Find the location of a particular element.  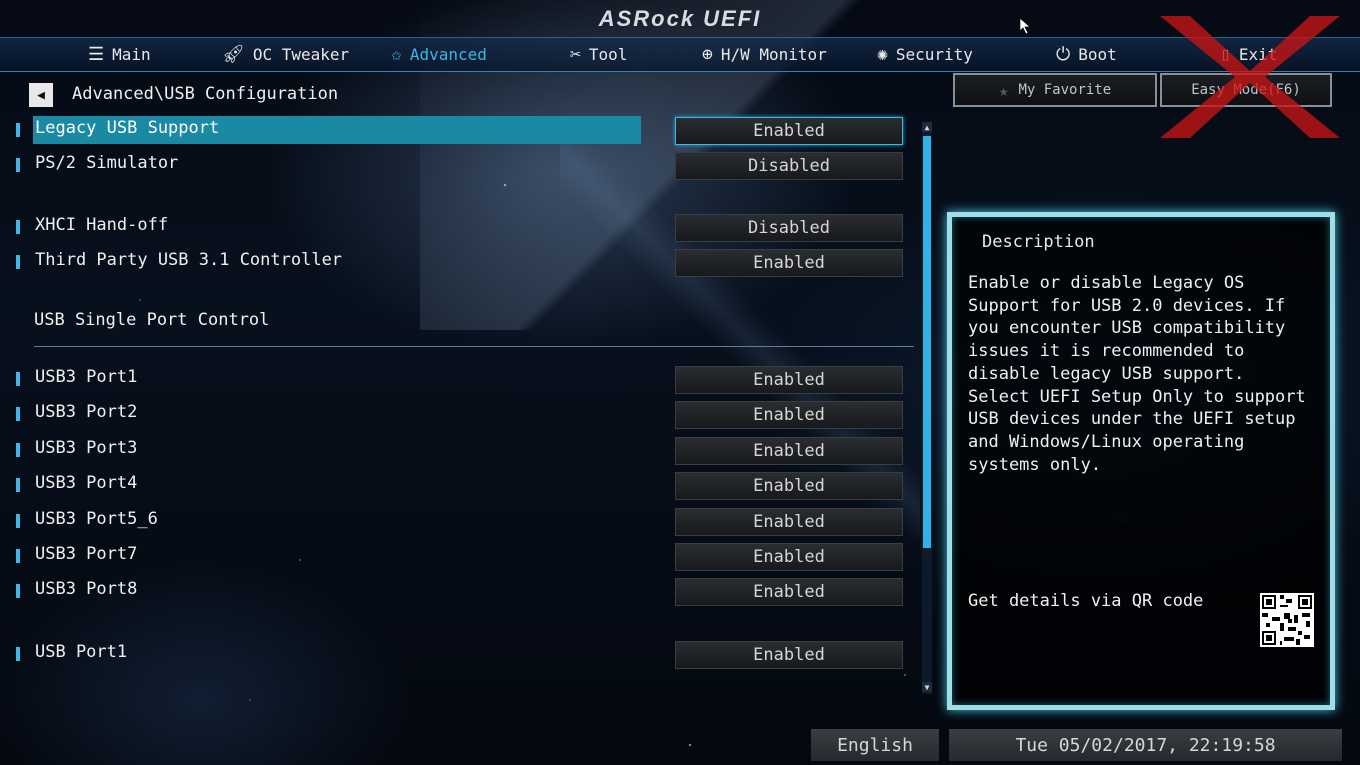

setting-row-xhci-hand-off: XHCI Hand-off Disabled is located at coordinates (457, 227).